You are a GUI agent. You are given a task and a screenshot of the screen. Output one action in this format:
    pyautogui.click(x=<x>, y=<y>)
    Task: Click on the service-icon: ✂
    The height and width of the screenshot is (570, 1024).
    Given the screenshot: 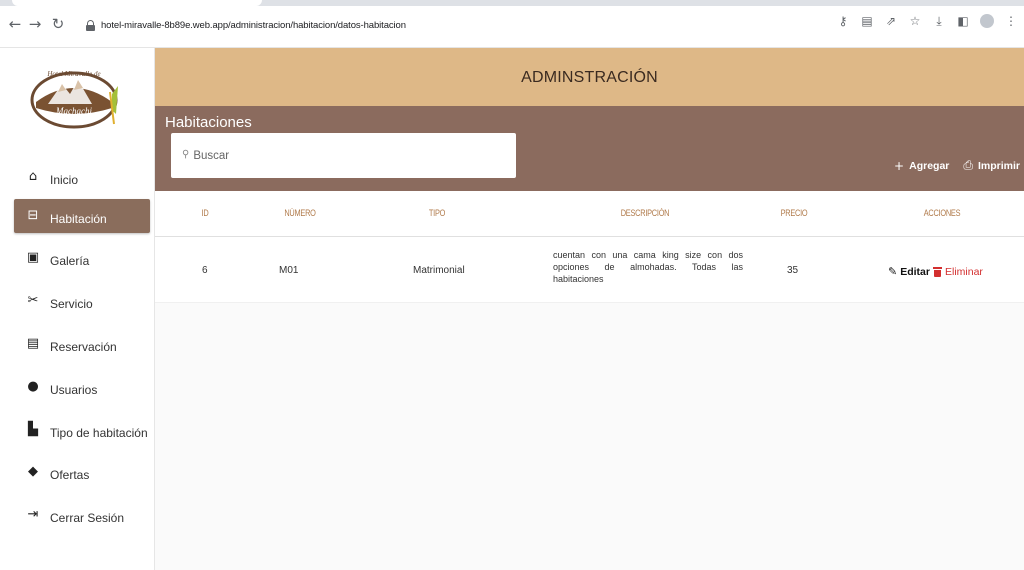 What is the action you would take?
    pyautogui.click(x=33, y=300)
    